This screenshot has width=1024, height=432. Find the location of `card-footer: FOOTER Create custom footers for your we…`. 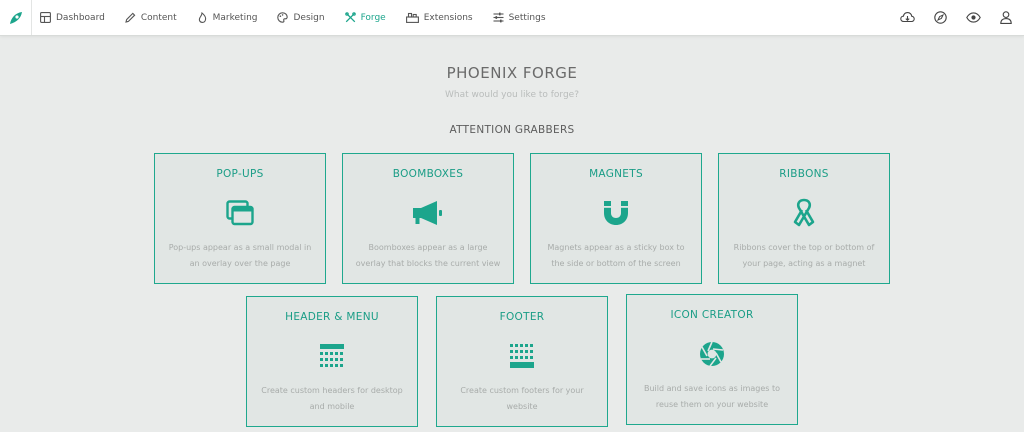

card-footer: FOOTER Create custom footers for your we… is located at coordinates (522, 361).